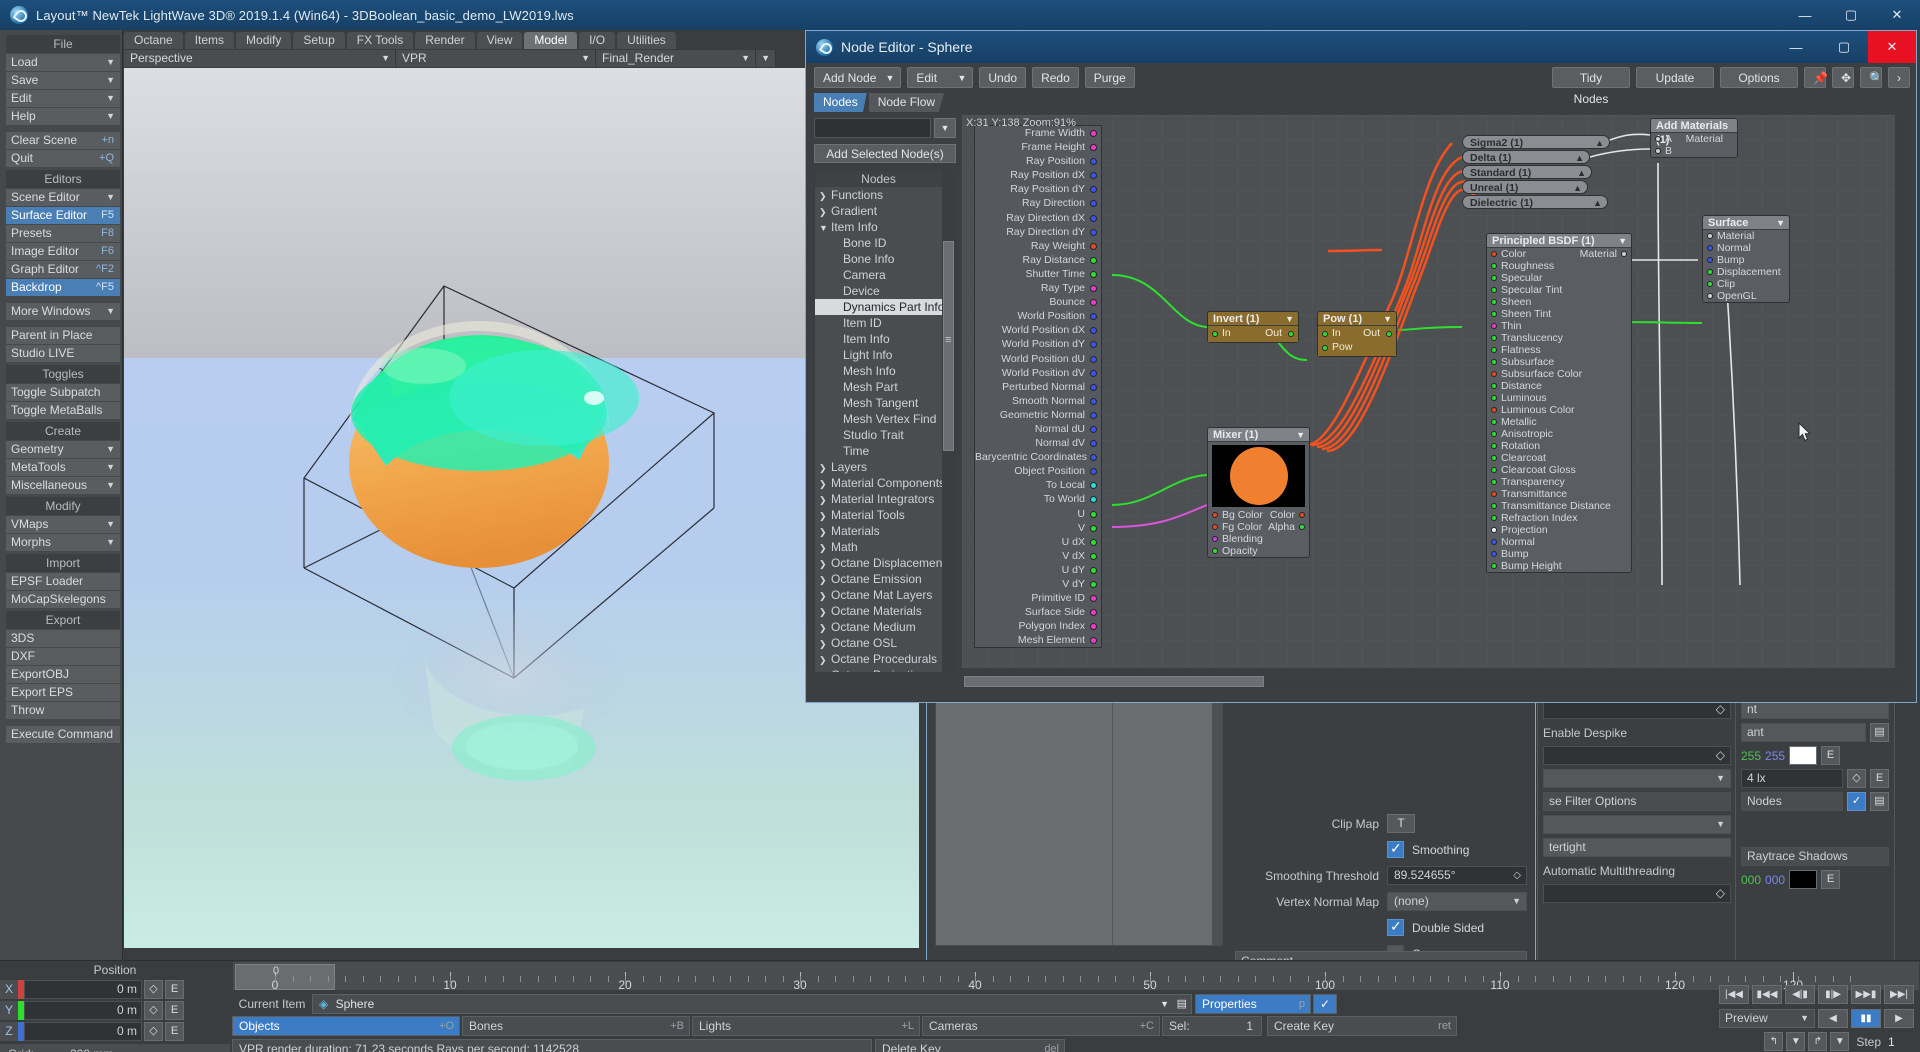  I want to click on node-editor-maximize-button: ▢, so click(1844, 47).